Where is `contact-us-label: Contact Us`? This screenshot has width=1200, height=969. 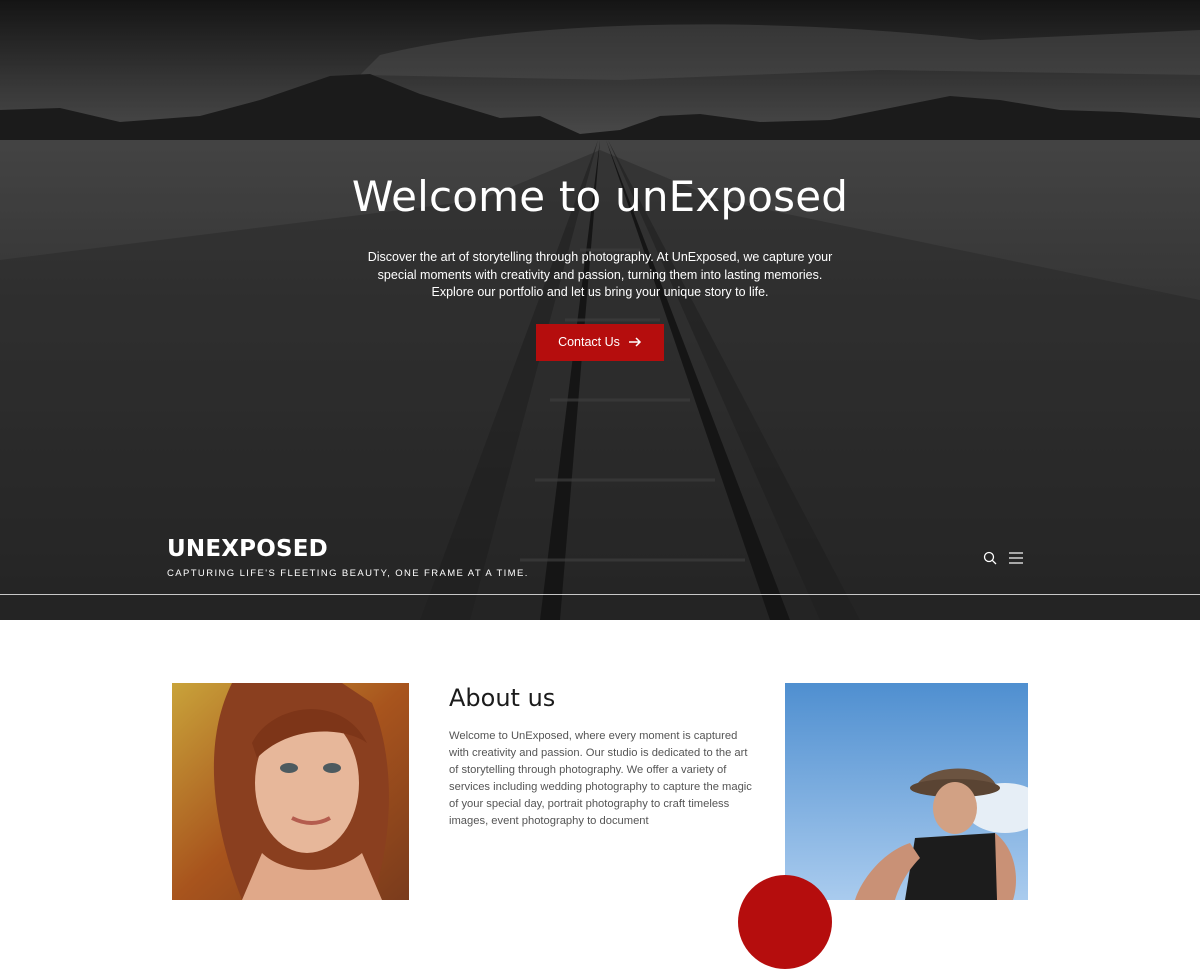 contact-us-label: Contact Us is located at coordinates (589, 342).